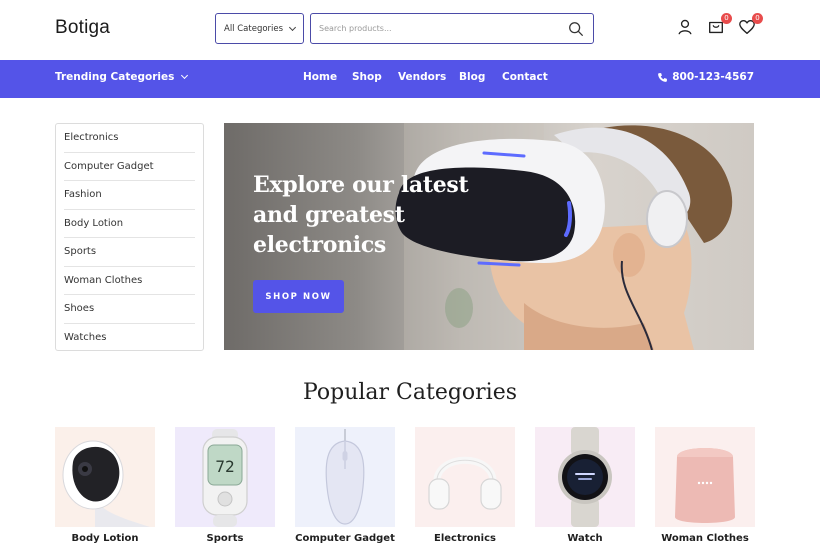 The image size is (820, 550). I want to click on category-label-body-lotion: Body Lotion, so click(105, 538).